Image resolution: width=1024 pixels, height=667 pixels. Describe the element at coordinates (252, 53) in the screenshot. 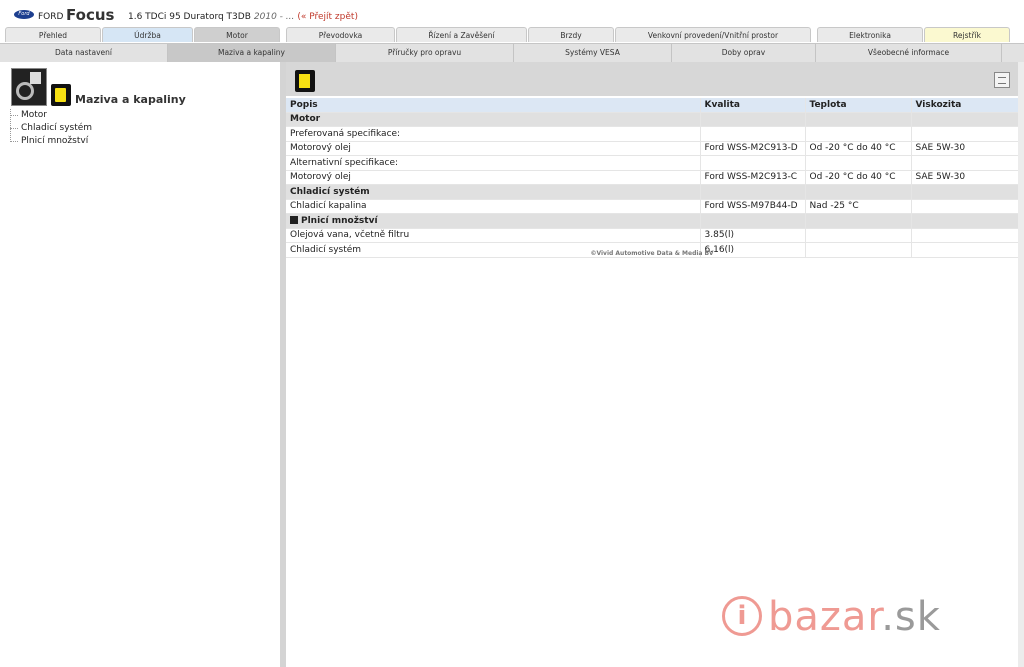

I see `subtab-maziva: Maziva a kapaliny` at that location.